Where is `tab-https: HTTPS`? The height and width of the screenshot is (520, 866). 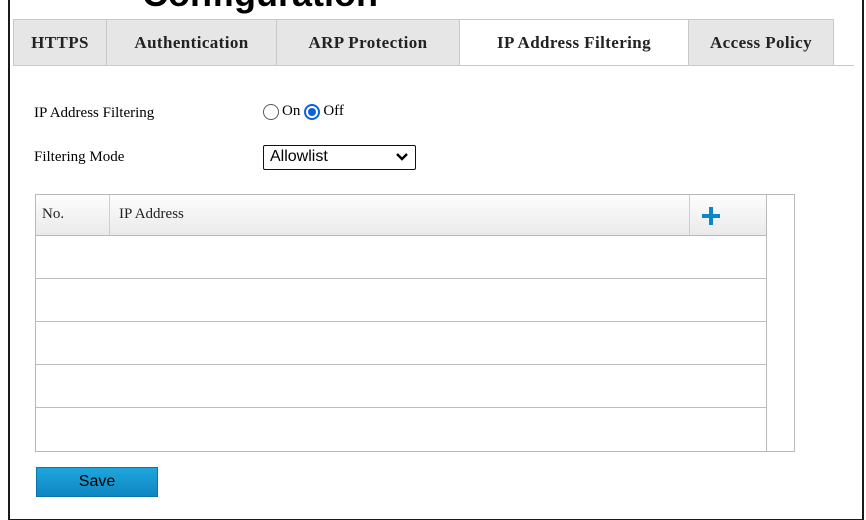
tab-https: HTTPS is located at coordinates (59, 42).